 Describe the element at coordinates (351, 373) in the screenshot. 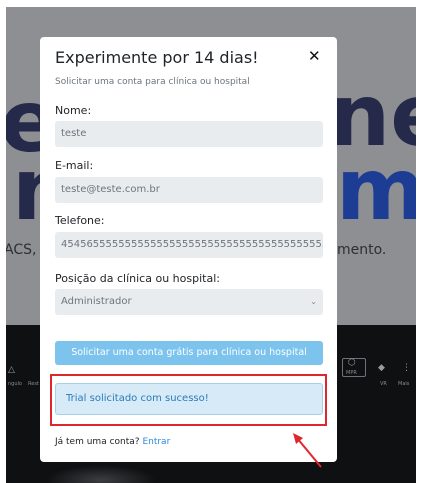

I see `toolbar-label: MPR` at that location.